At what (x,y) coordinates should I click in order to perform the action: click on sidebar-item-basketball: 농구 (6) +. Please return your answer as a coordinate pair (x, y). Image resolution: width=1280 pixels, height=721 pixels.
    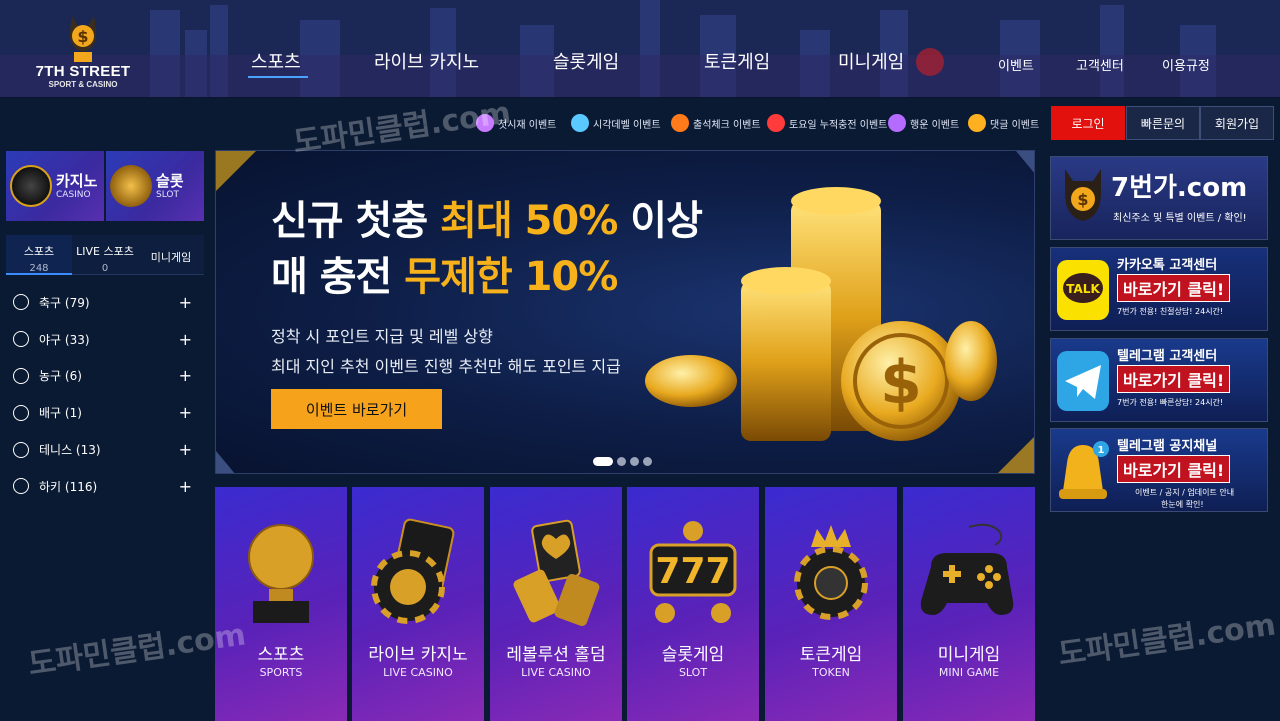
    Looking at the image, I should click on (105, 376).